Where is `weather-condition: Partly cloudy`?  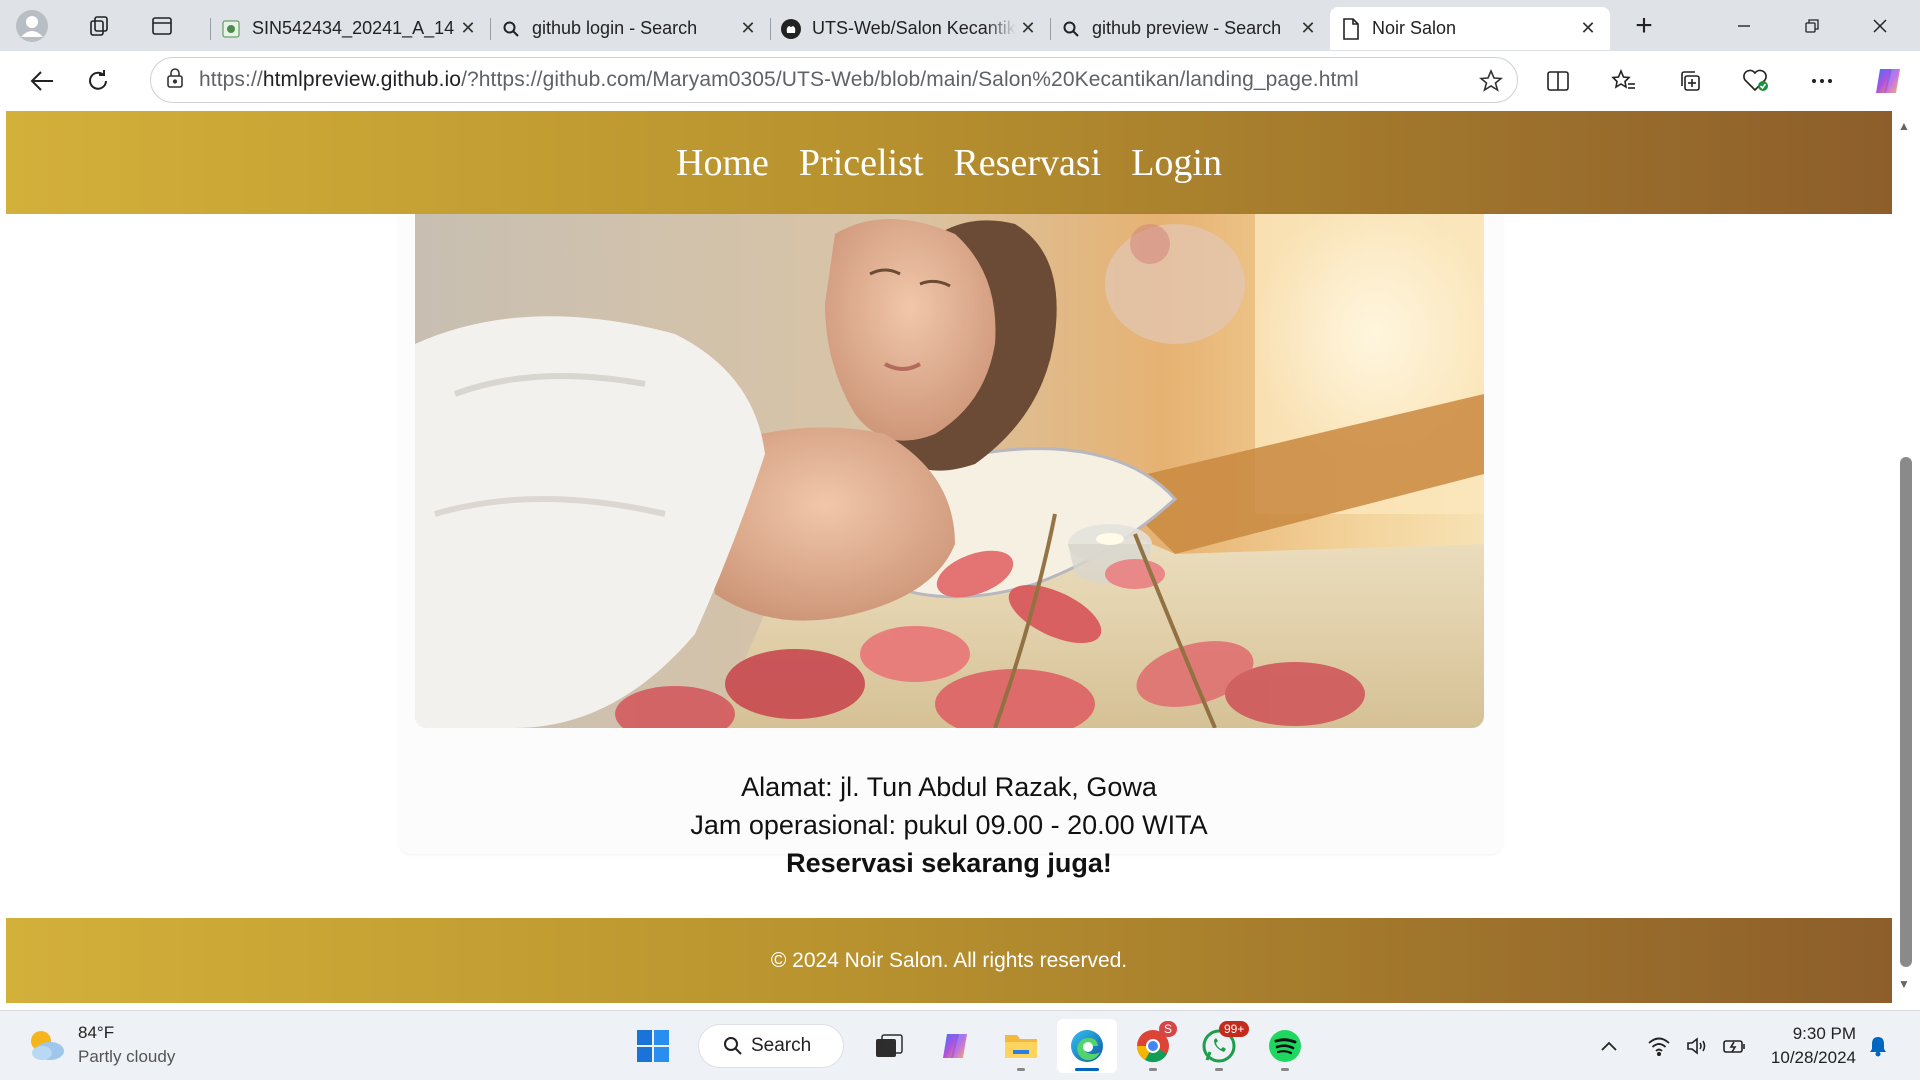
weather-condition: Partly cloudy is located at coordinates (127, 1056).